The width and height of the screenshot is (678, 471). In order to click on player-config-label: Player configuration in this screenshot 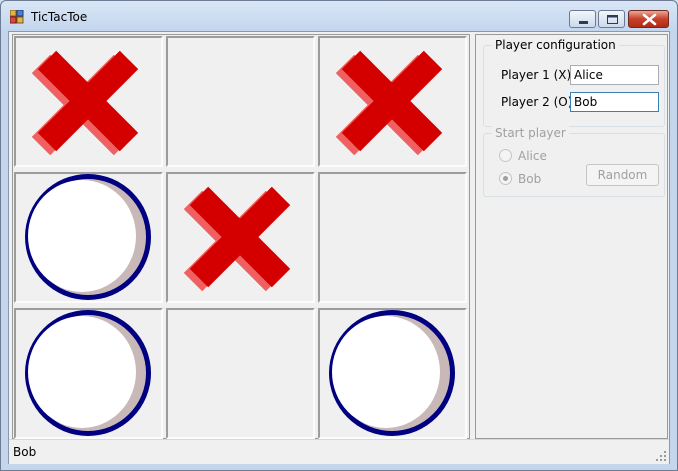, I will do `click(555, 45)`.